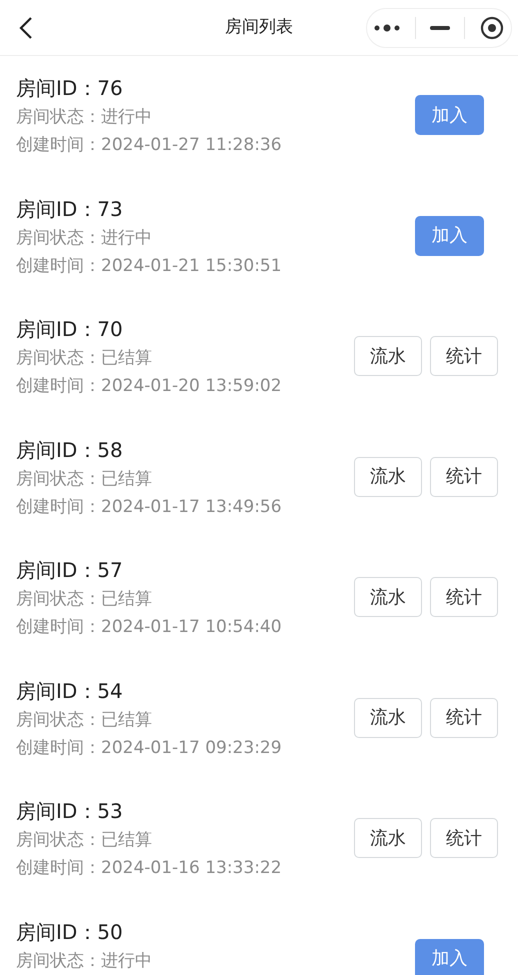  Describe the element at coordinates (70, 450) in the screenshot. I see `room-id: 房间ID：58` at that location.